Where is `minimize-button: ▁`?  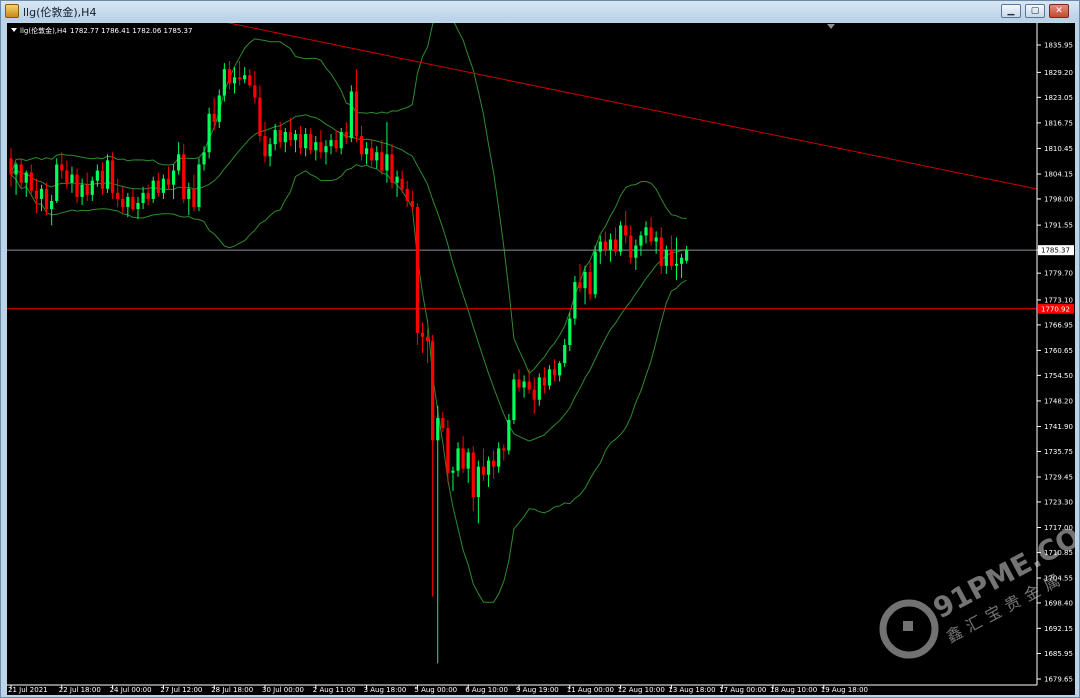 minimize-button: ▁ is located at coordinates (1011, 11).